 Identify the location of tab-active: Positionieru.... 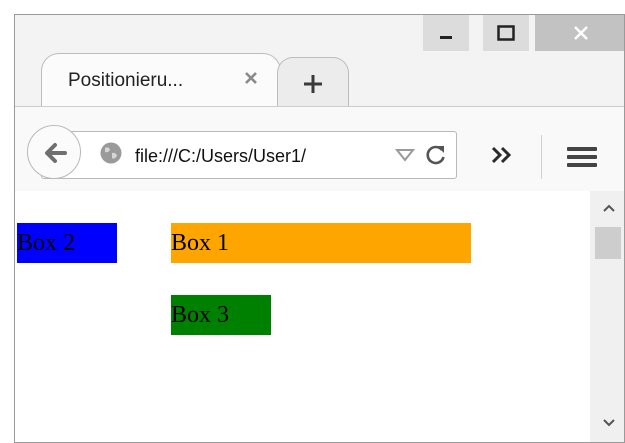
(161, 80).